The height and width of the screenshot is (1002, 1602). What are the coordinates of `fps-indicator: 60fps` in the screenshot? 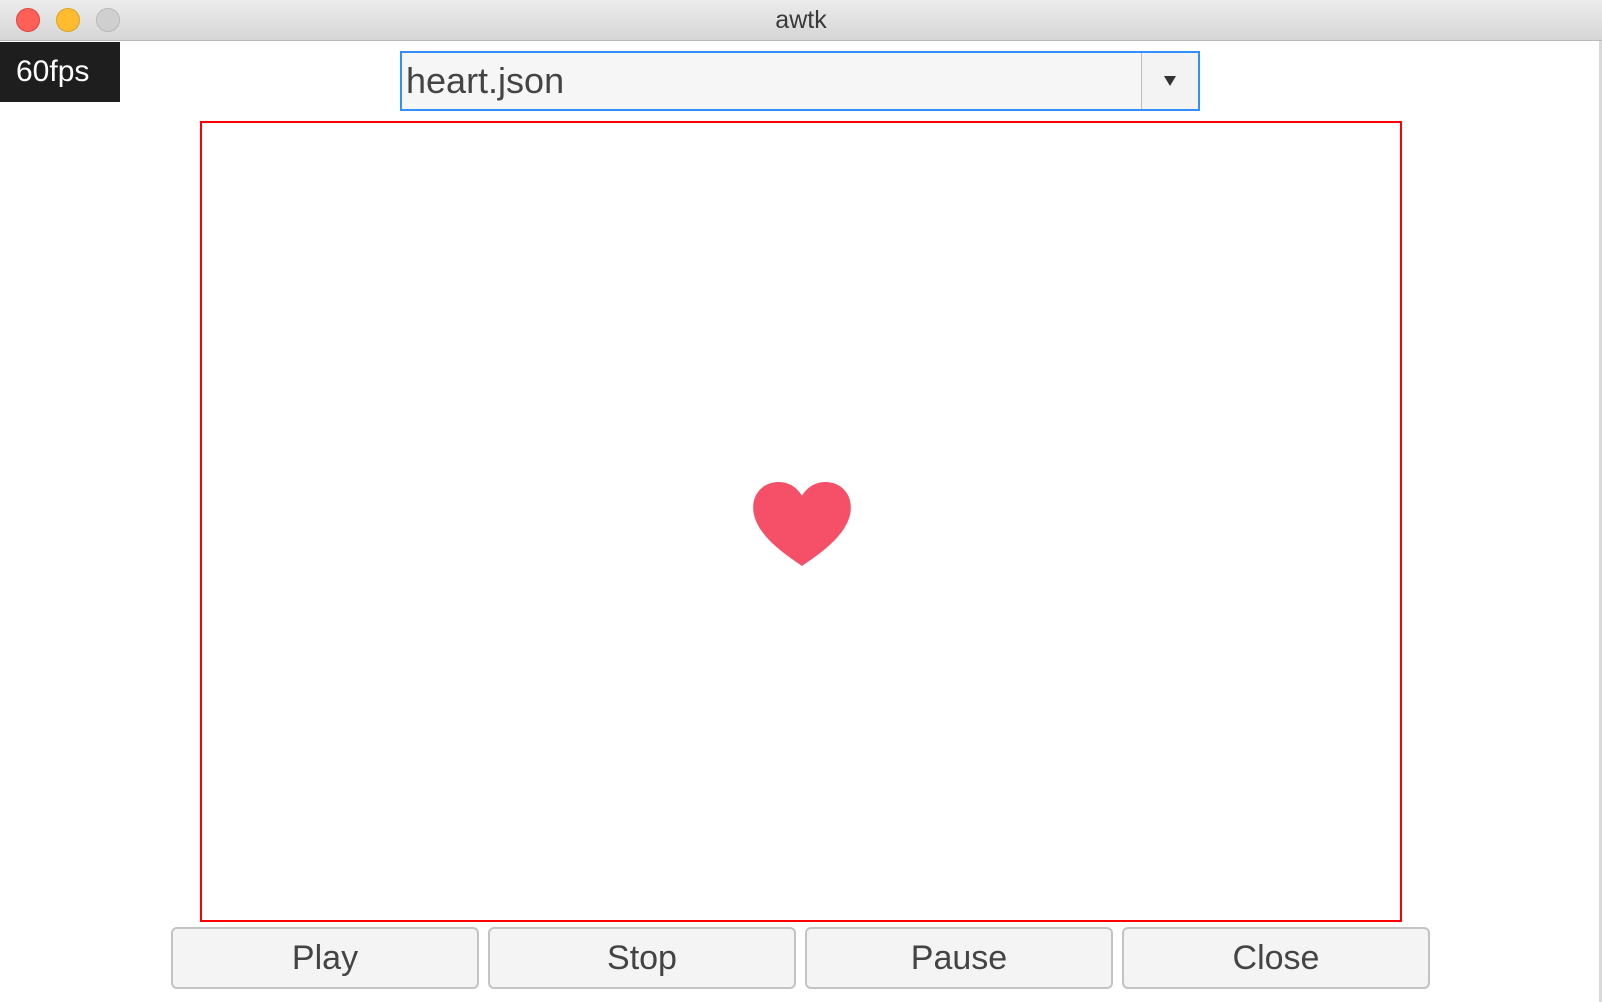 It's located at (60, 72).